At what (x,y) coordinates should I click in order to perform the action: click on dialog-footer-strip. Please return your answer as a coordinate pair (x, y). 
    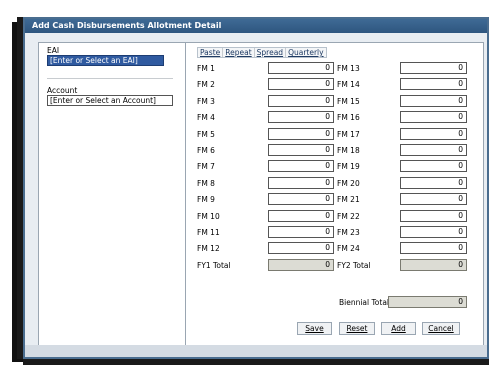
    Looking at the image, I should click on (256, 351).